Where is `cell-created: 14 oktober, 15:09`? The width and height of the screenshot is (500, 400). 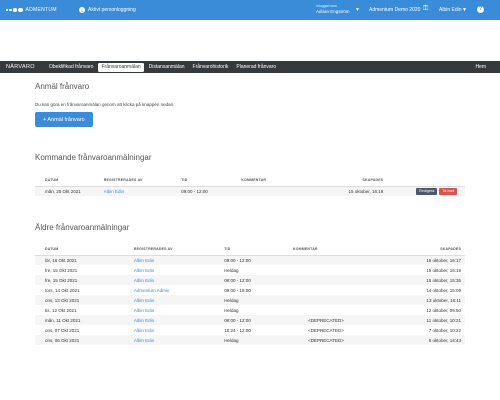 cell-created: 14 oktober, 15:09 is located at coordinates (443, 290).